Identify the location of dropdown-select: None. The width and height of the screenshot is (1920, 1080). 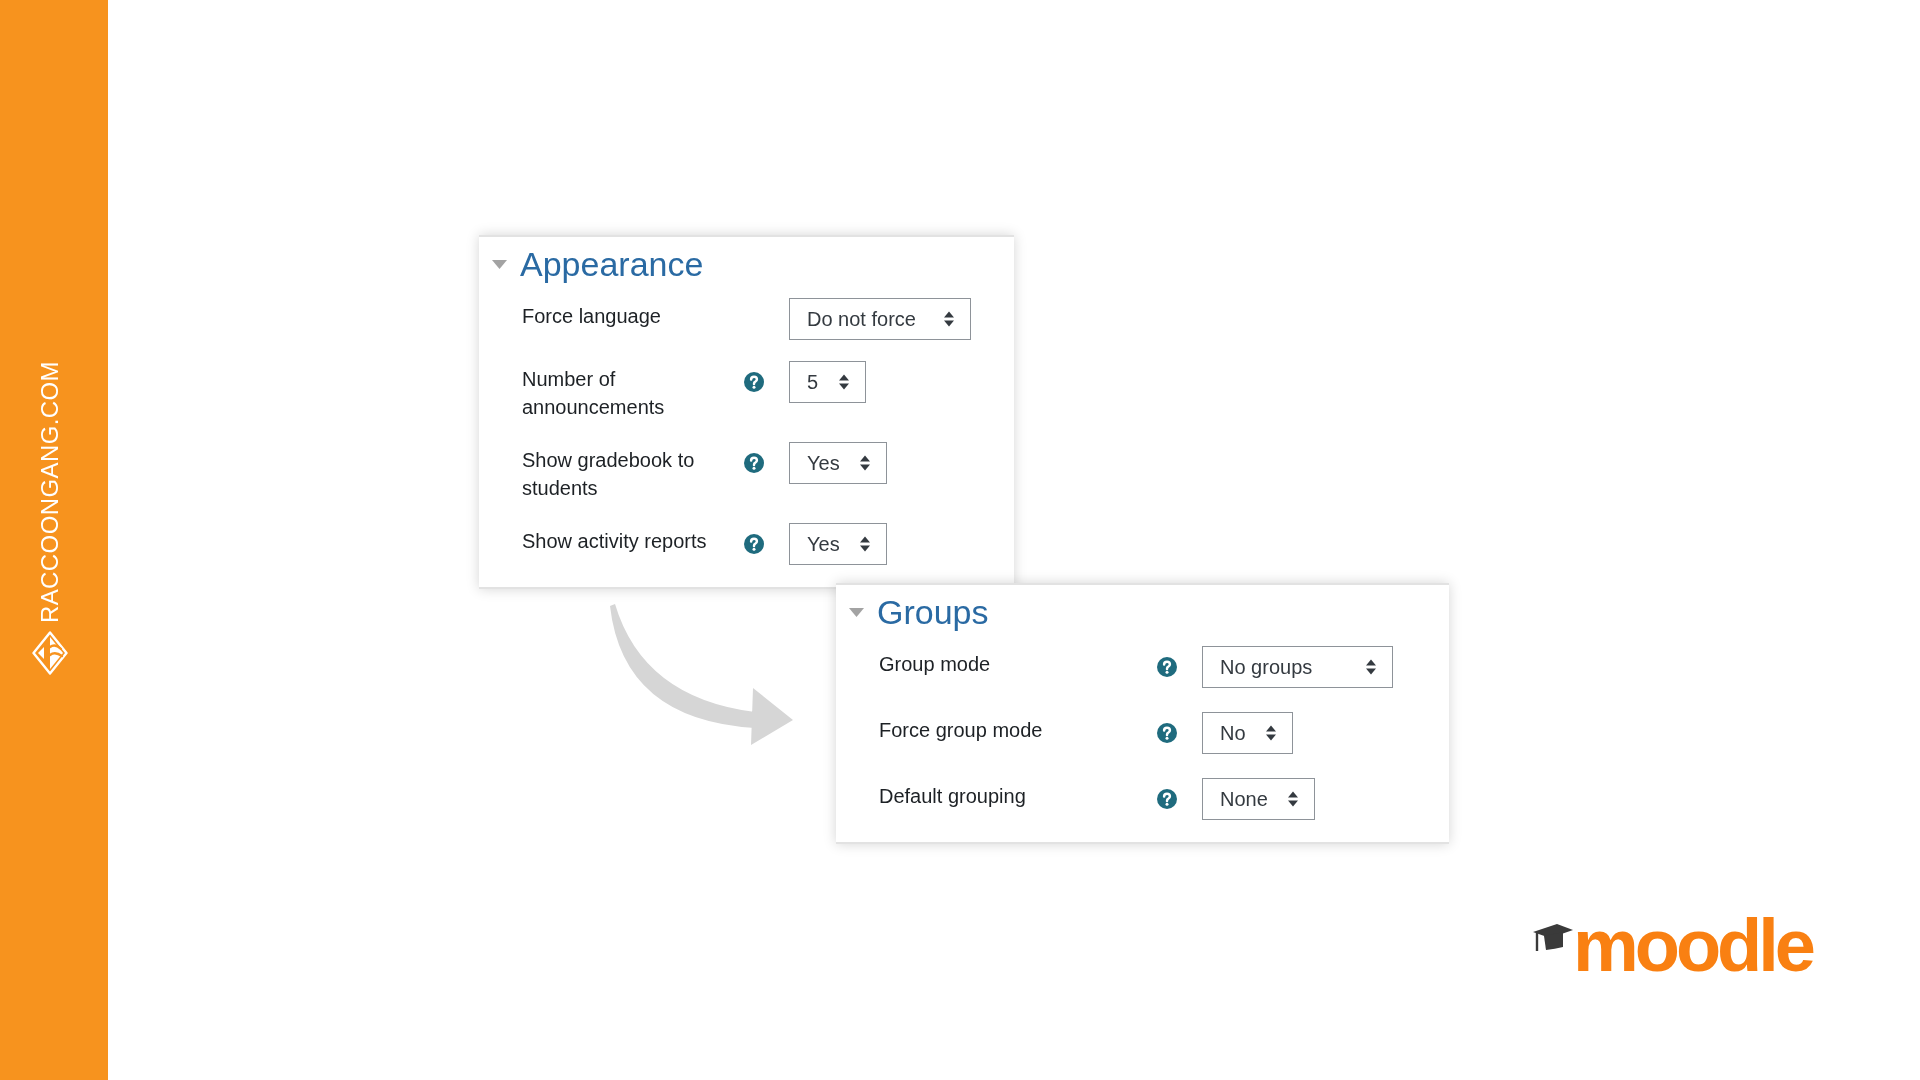
(1258, 799).